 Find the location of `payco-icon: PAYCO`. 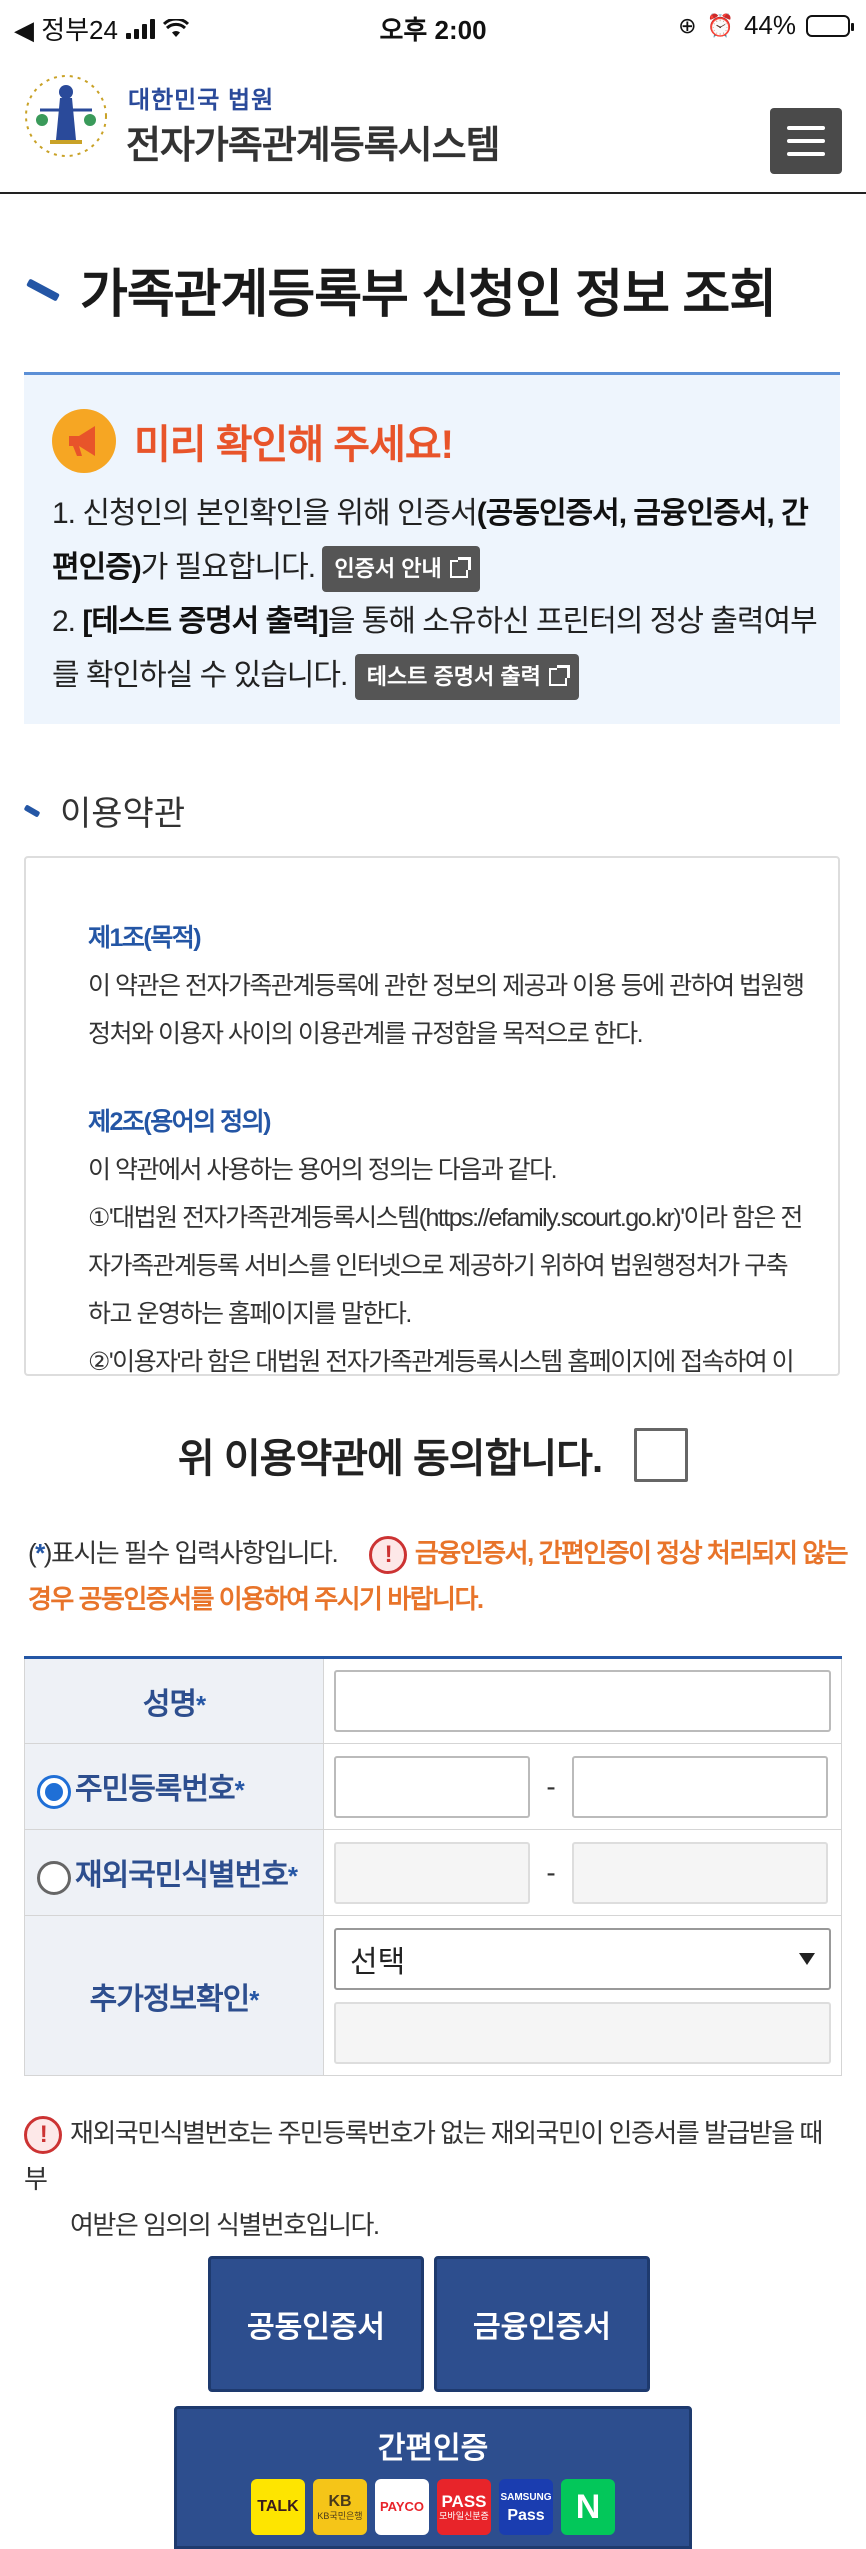

payco-icon: PAYCO is located at coordinates (402, 2507).